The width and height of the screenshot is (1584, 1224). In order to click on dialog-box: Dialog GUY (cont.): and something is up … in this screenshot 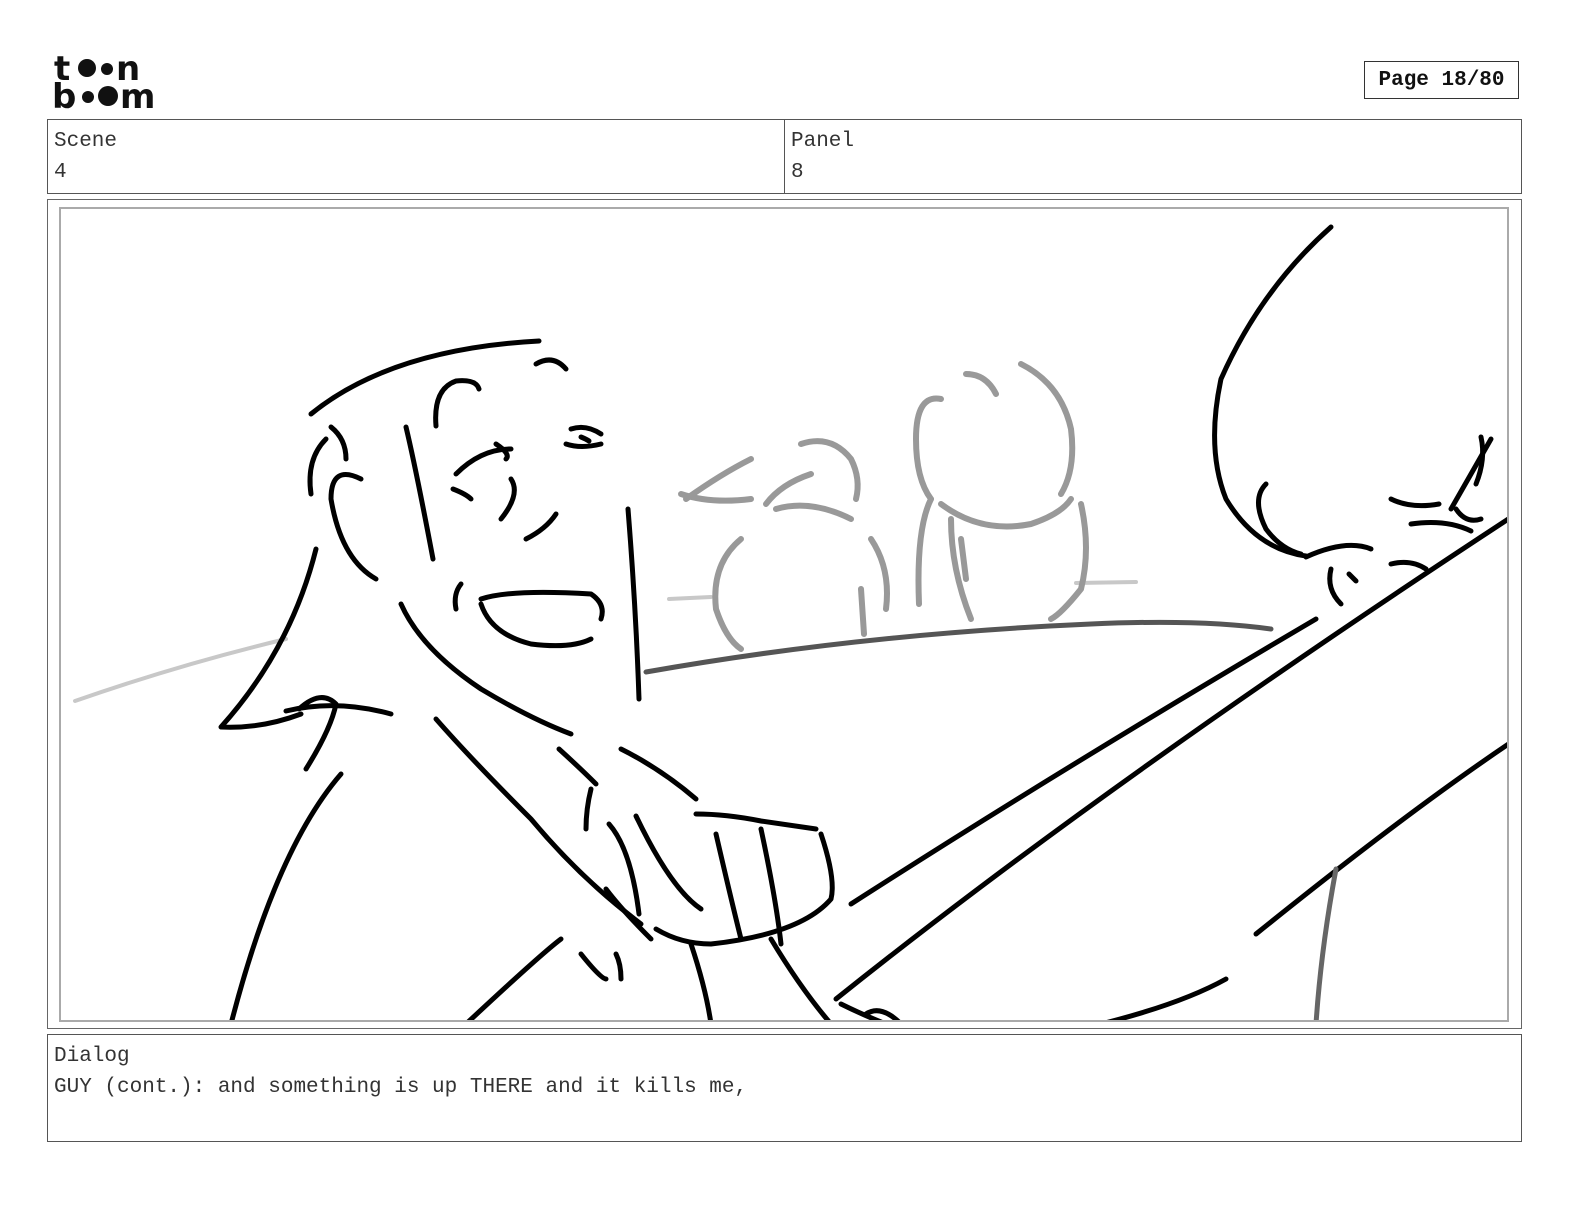, I will do `click(784, 1088)`.